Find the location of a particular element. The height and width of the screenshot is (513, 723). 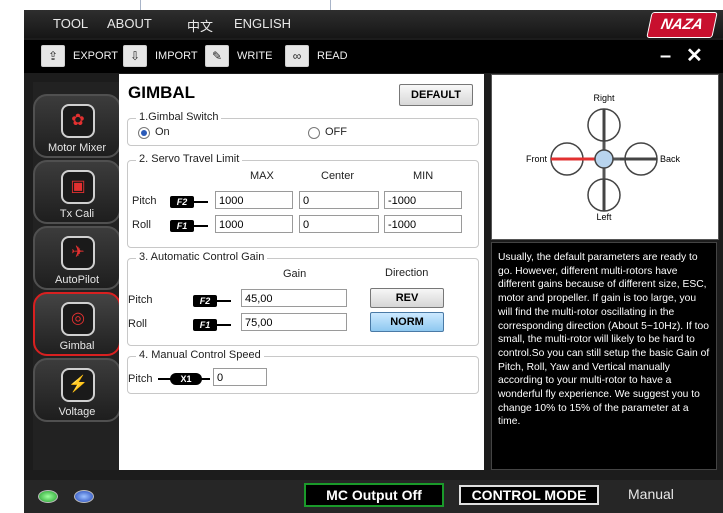

servo-center-header: Center is located at coordinates (338, 176).